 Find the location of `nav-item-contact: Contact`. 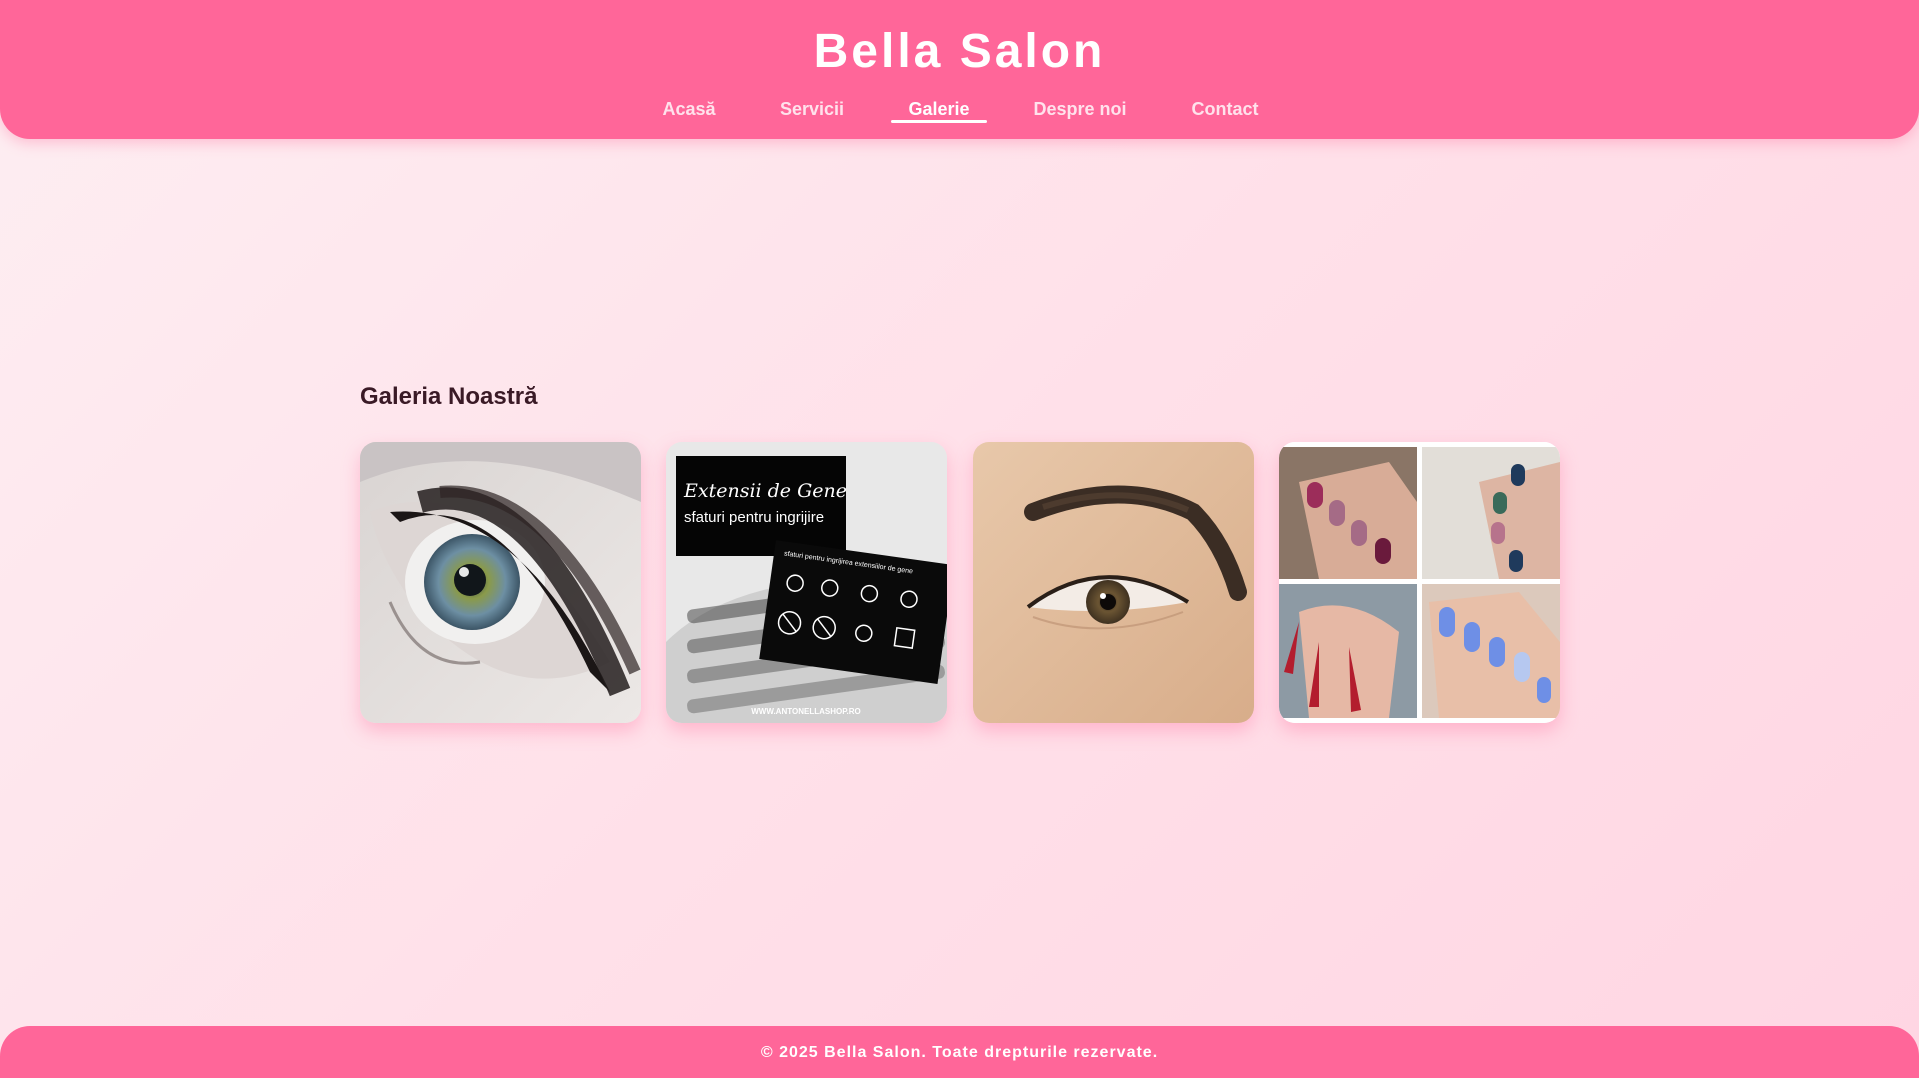

nav-item-contact: Contact is located at coordinates (1225, 111).